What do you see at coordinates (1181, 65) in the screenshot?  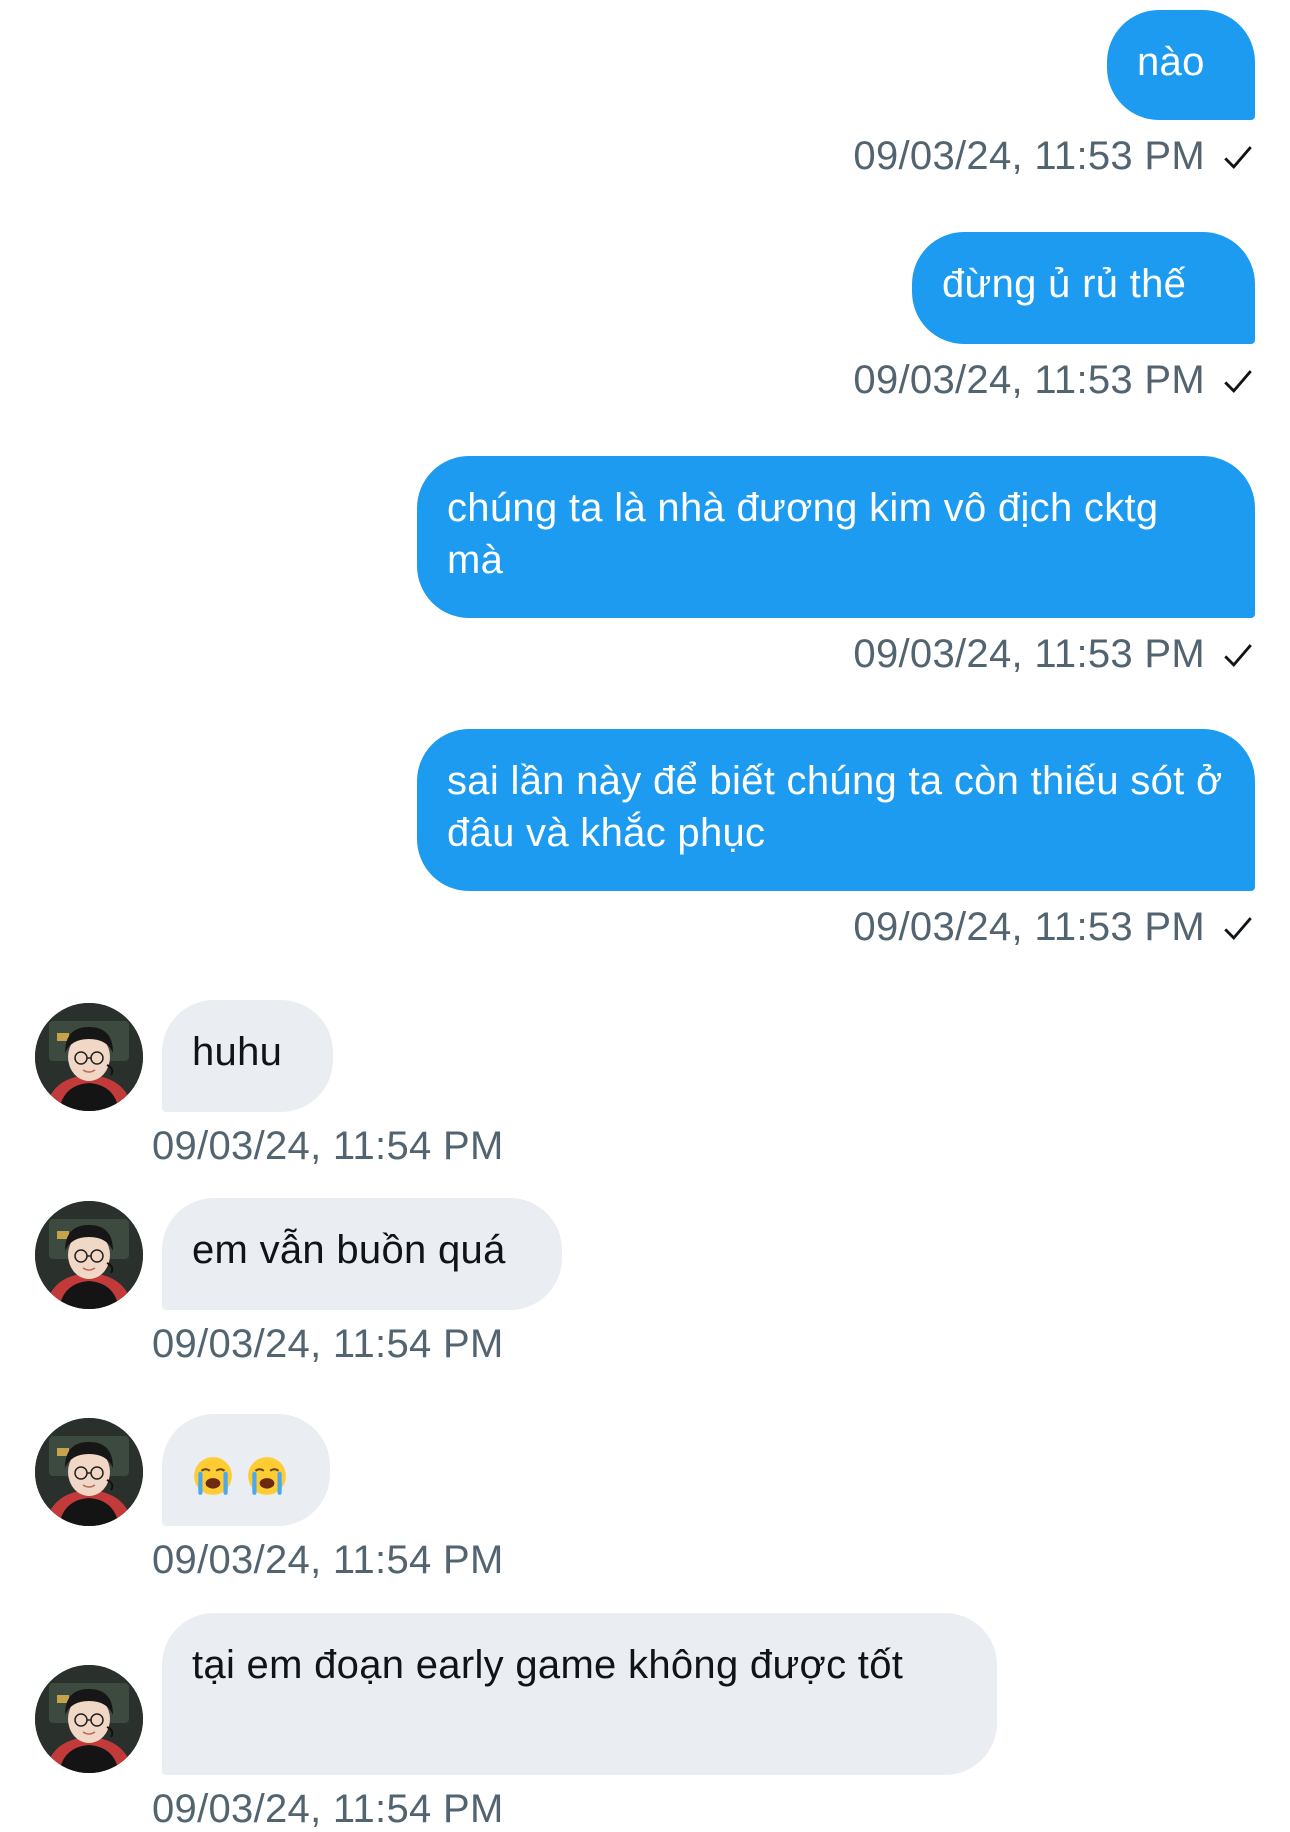 I see `message-bubble-sent: nào` at bounding box center [1181, 65].